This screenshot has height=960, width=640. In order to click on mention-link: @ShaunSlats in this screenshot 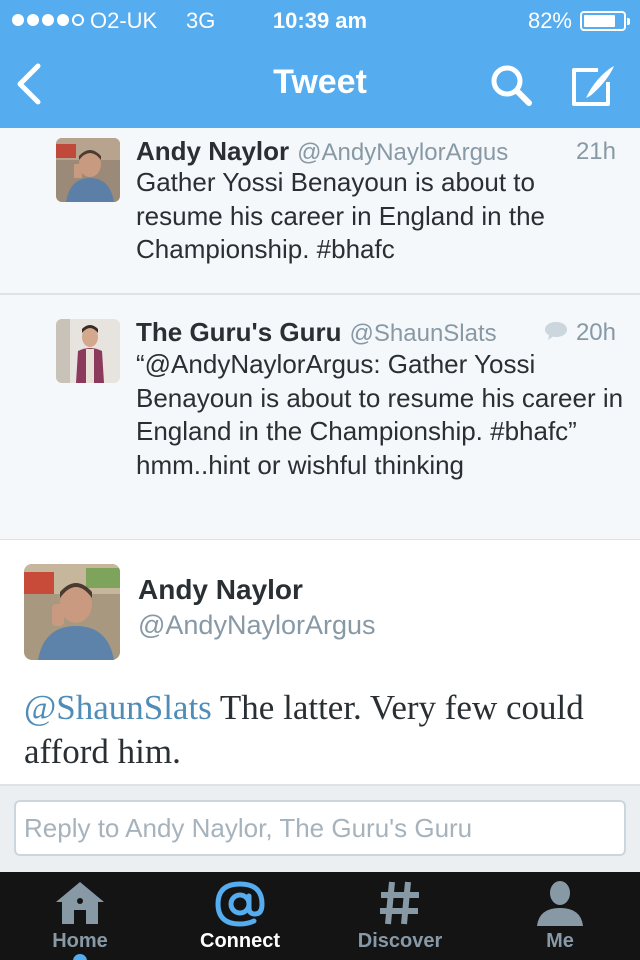, I will do `click(118, 707)`.